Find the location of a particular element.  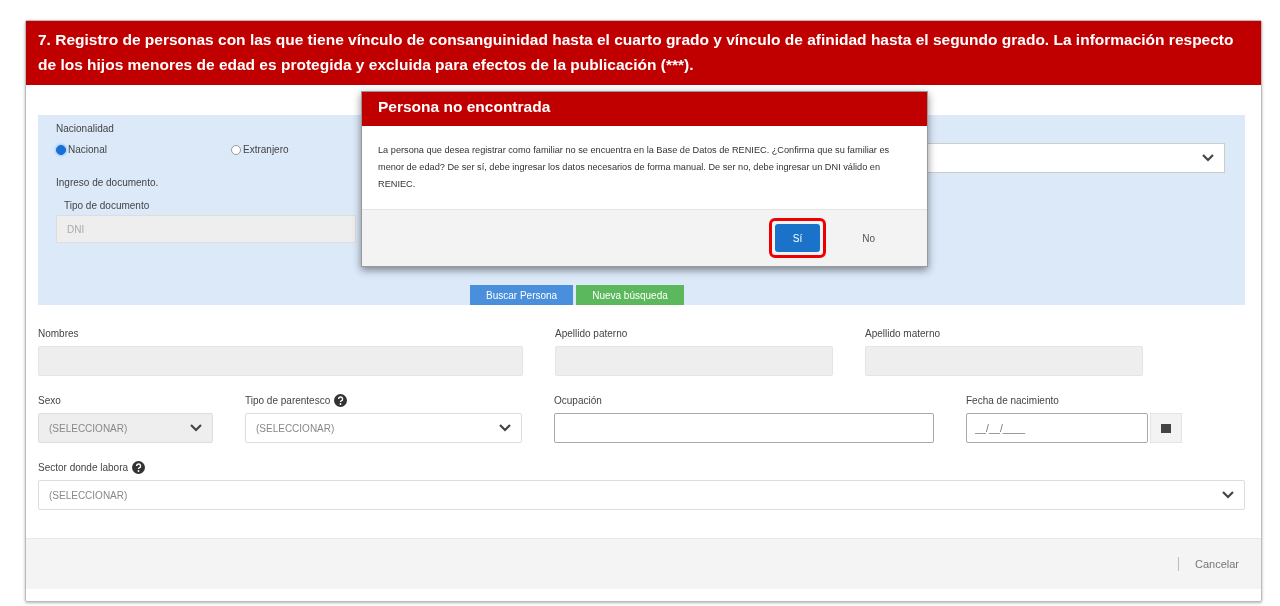

field-label: Ingreso de documento. is located at coordinates (107, 182).